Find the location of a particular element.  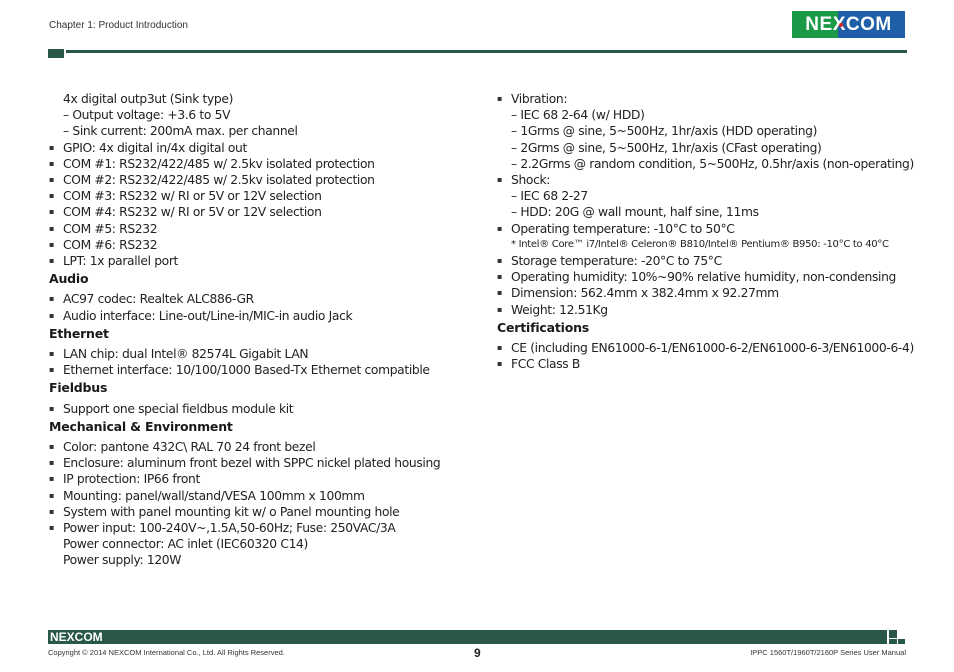

list-item: Shock: is located at coordinates (707, 180).